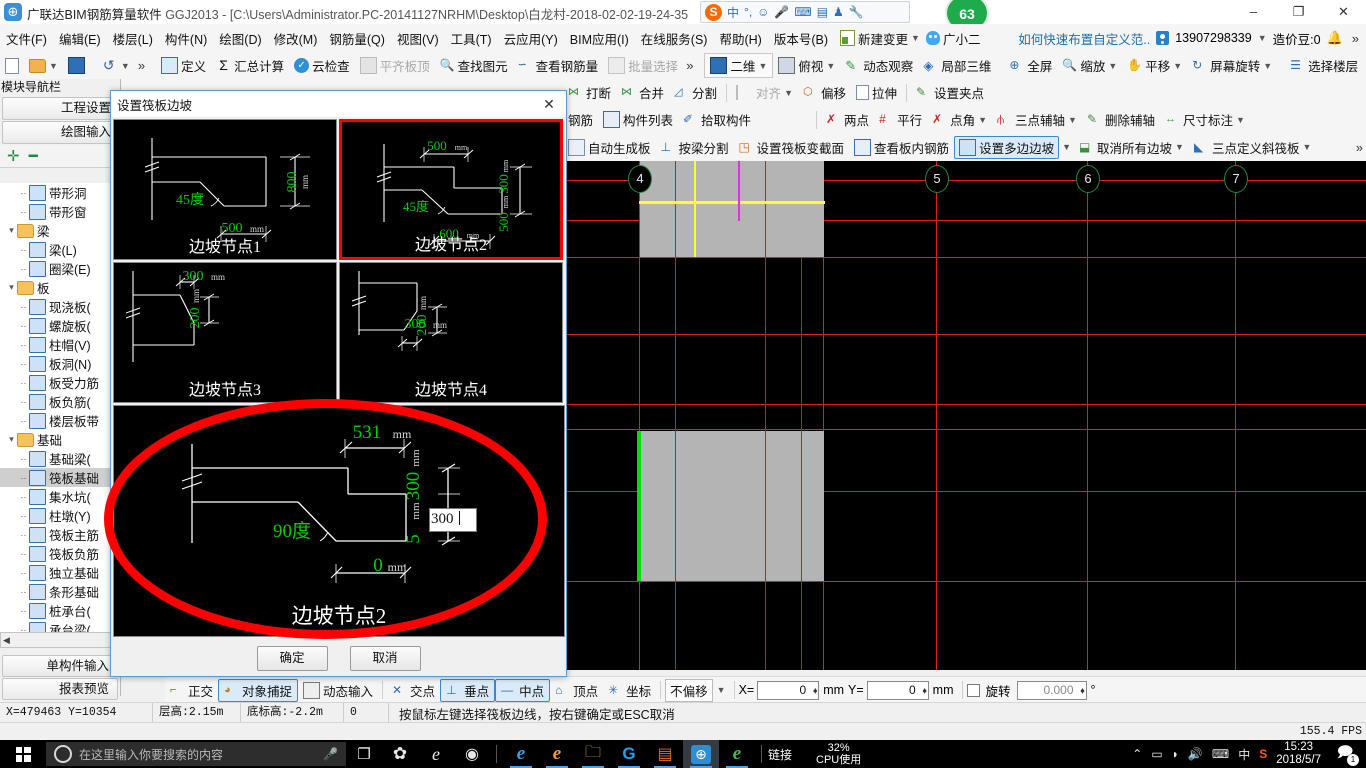 This screenshot has height=768, width=1366. Describe the element at coordinates (12, 66) in the screenshot. I see `new-file-button` at that location.